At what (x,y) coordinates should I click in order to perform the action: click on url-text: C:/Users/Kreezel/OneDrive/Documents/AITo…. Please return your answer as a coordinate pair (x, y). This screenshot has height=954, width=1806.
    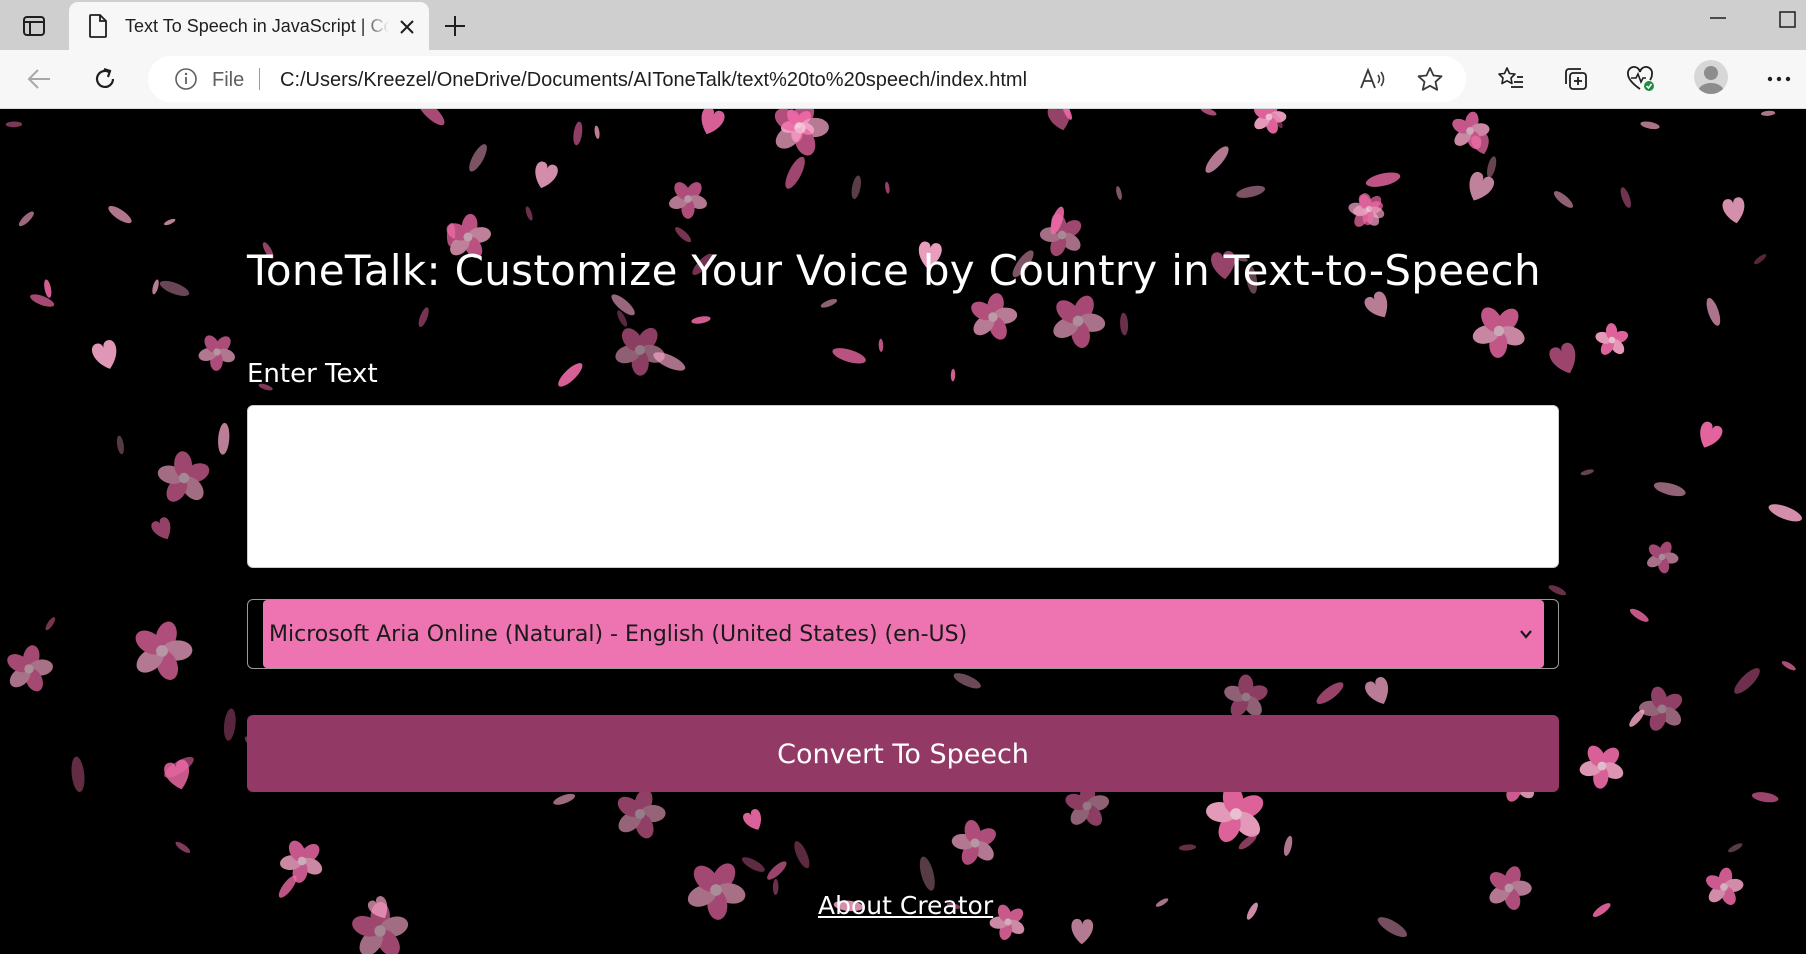
    Looking at the image, I should click on (653, 80).